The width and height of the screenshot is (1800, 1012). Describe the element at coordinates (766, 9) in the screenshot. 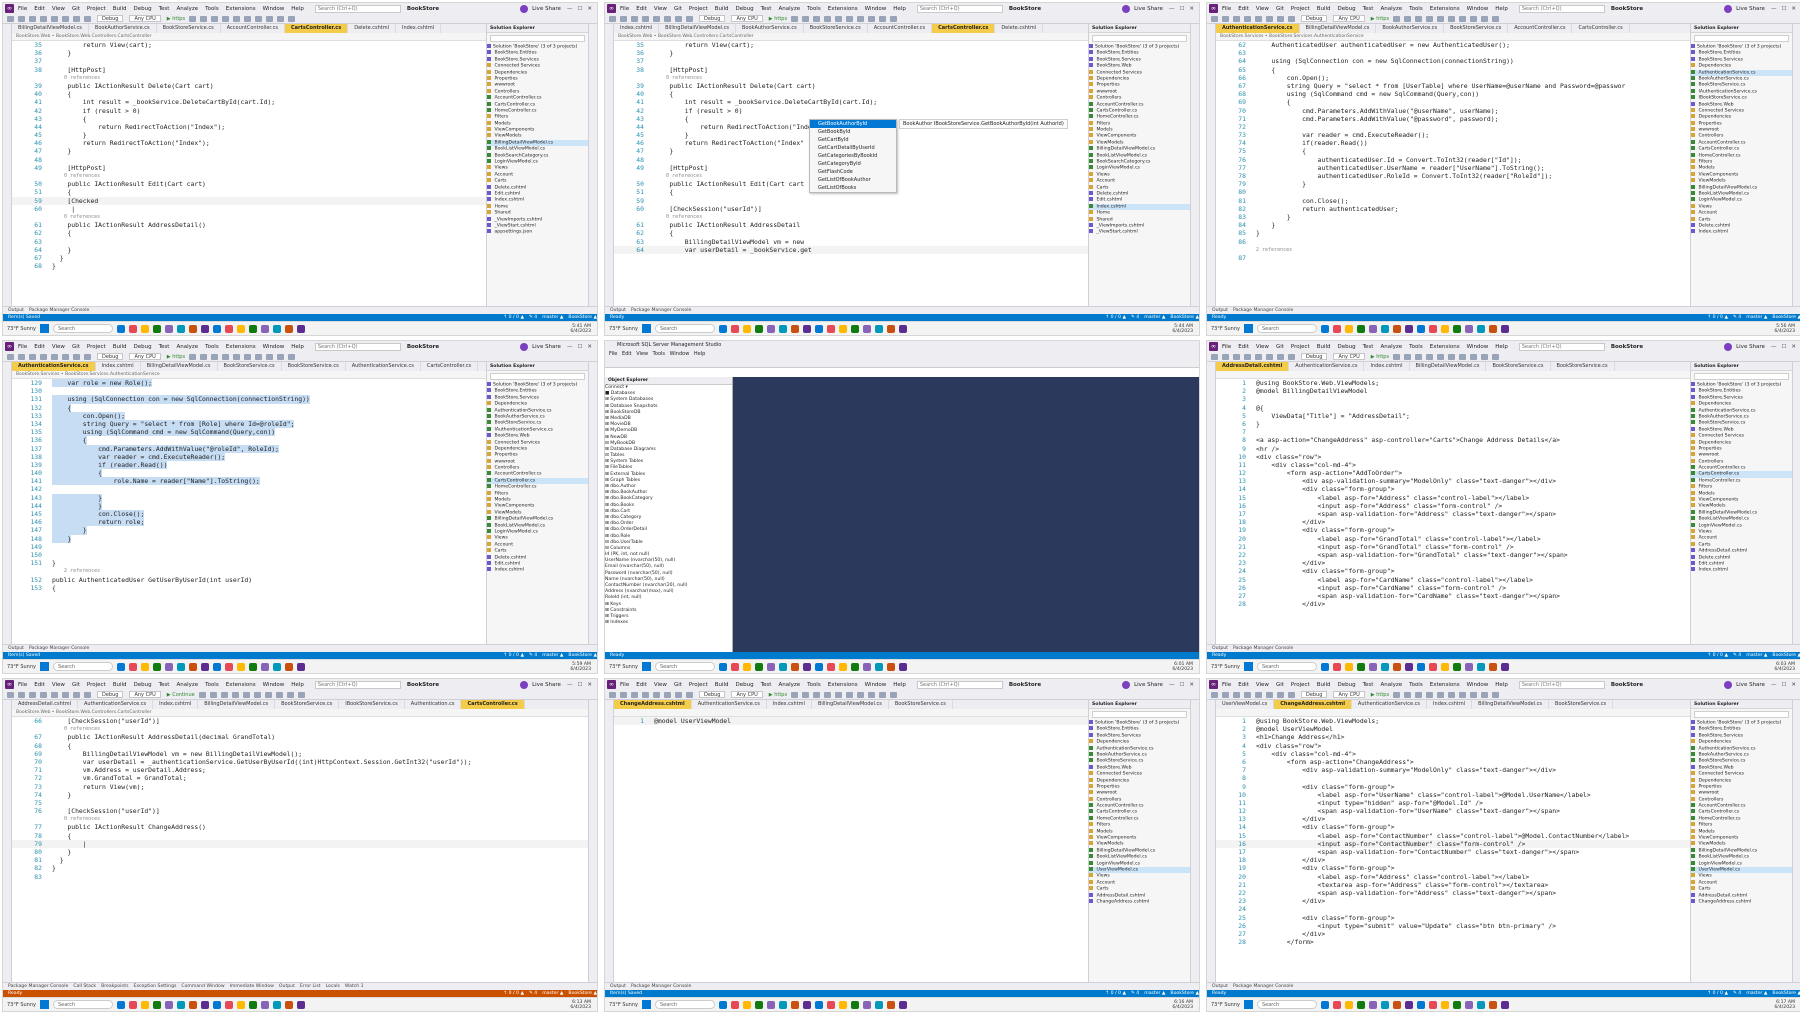

I see `menu-item: Test` at that location.